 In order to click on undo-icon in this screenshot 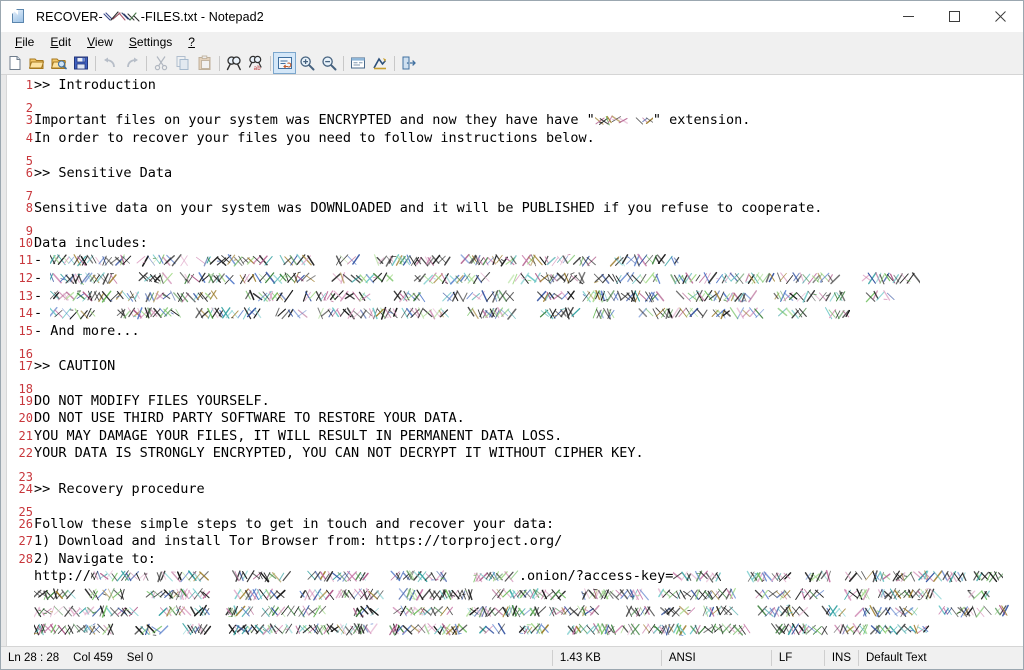, I will do `click(109, 63)`.